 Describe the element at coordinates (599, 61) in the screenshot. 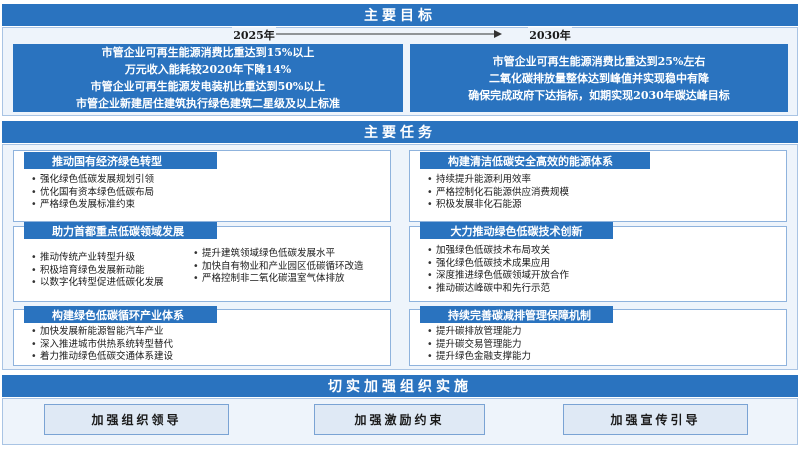

I see `goal-2030-item: 市管企业可再生能源消费比重达到25%左右` at that location.